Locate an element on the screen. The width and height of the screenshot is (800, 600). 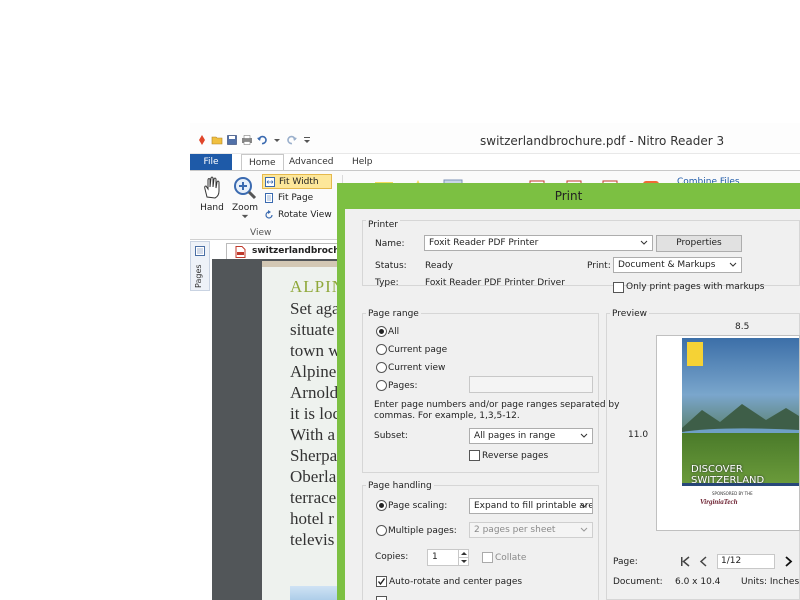
fit-width-label: Fit Width is located at coordinates (299, 182).